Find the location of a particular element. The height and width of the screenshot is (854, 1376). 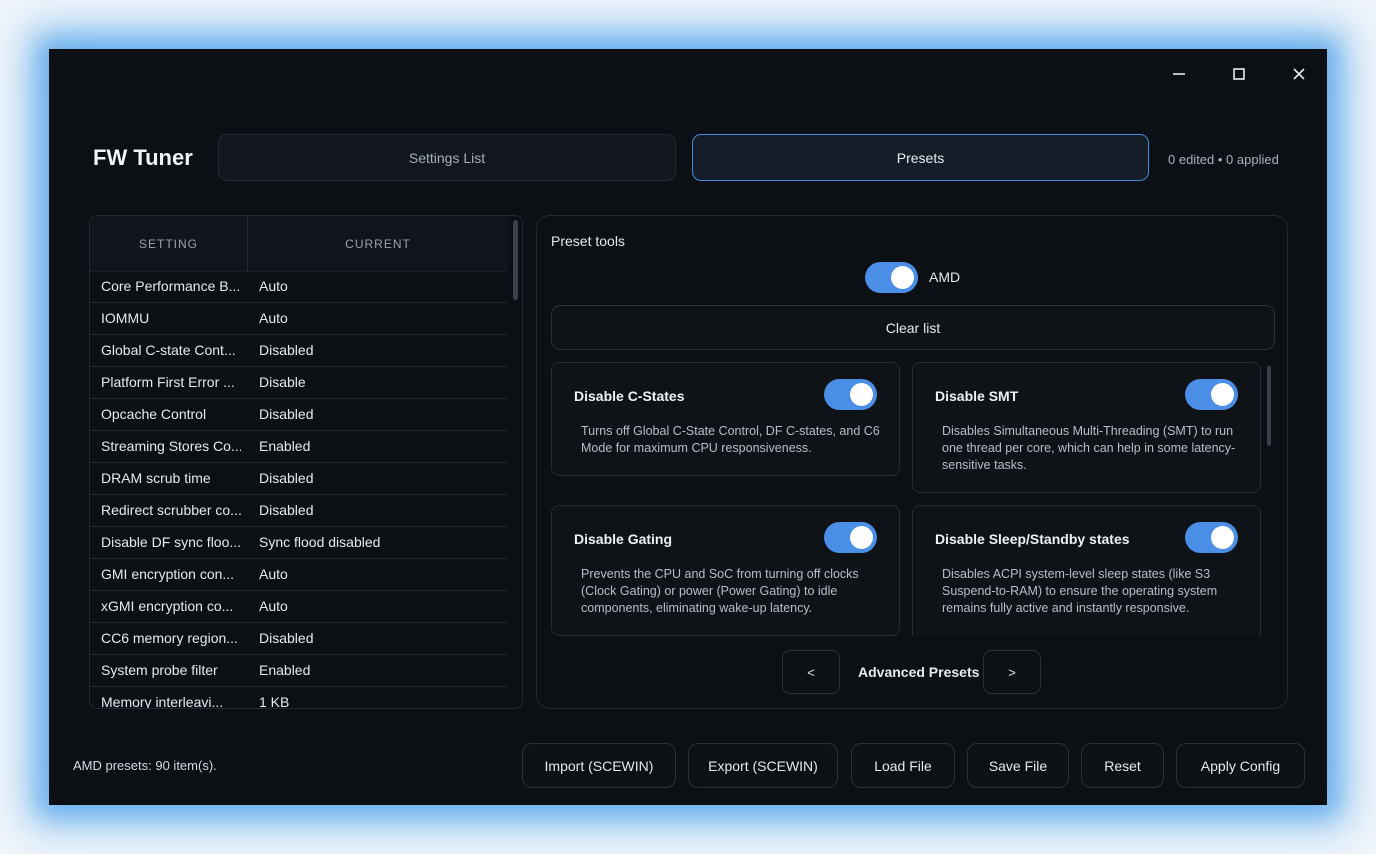

table-row: IOMMU Auto is located at coordinates (299, 319).